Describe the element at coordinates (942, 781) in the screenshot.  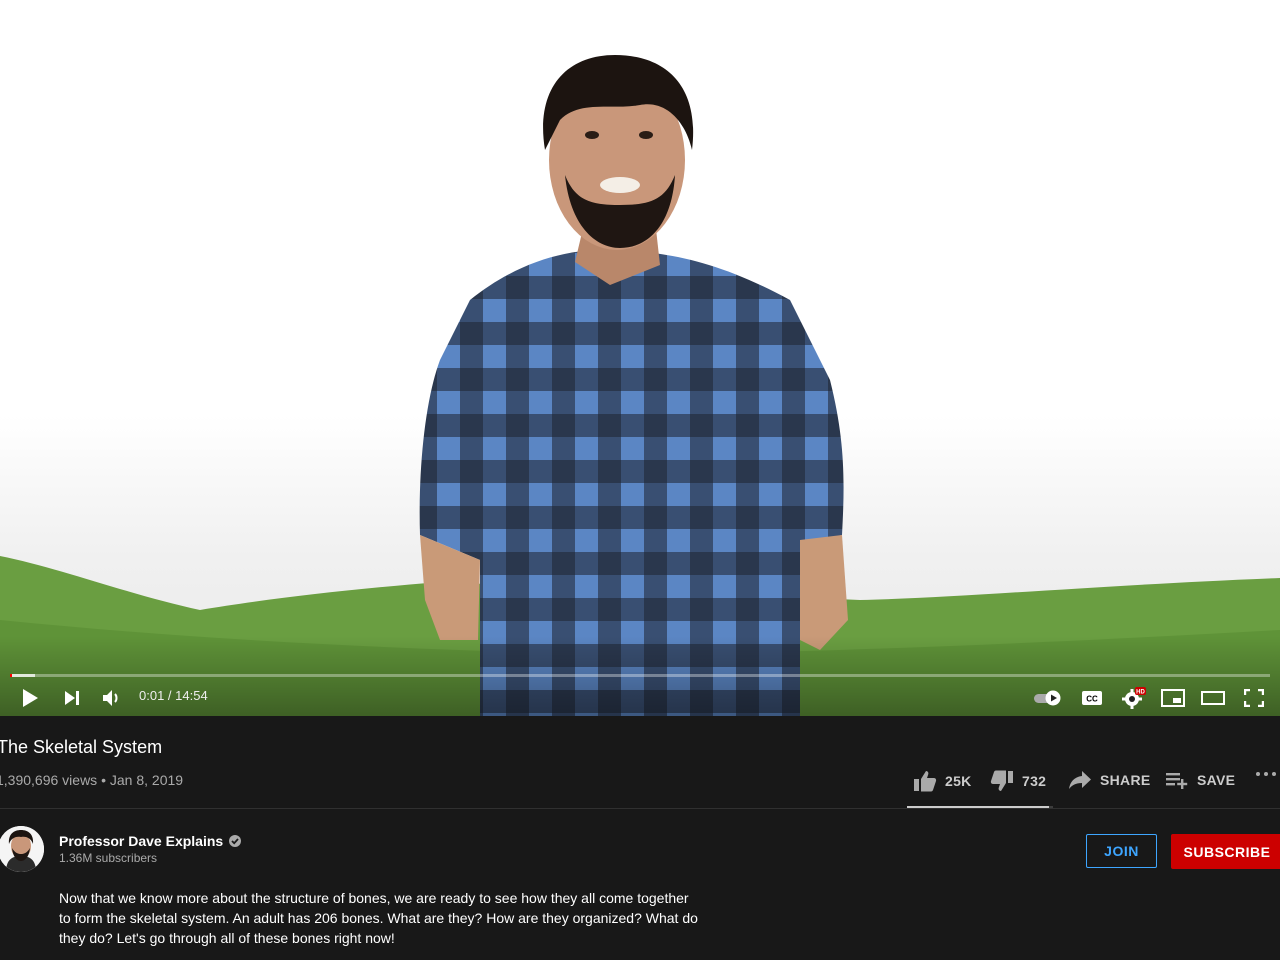
I see `like-button: 25K` at that location.